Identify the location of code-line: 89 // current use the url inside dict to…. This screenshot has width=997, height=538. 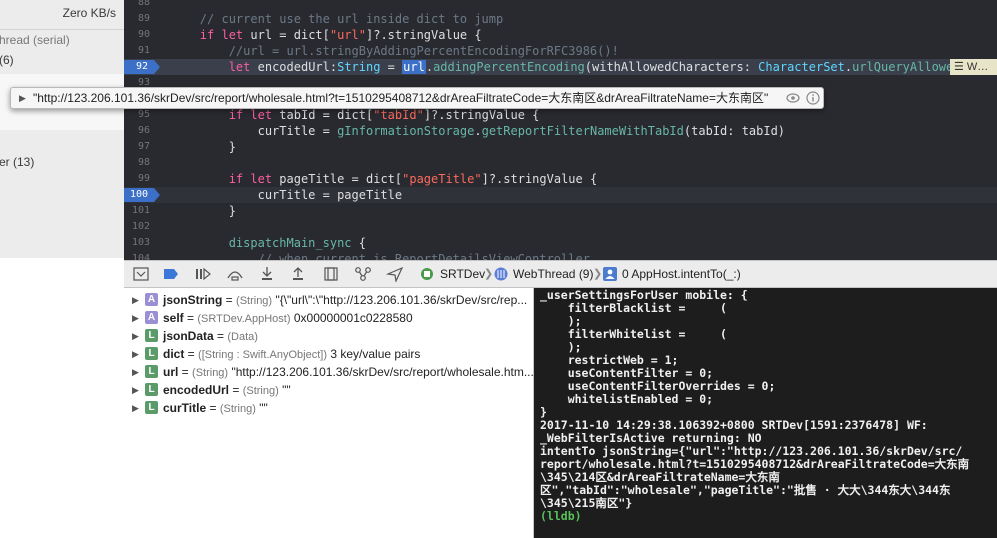
(560, 19).